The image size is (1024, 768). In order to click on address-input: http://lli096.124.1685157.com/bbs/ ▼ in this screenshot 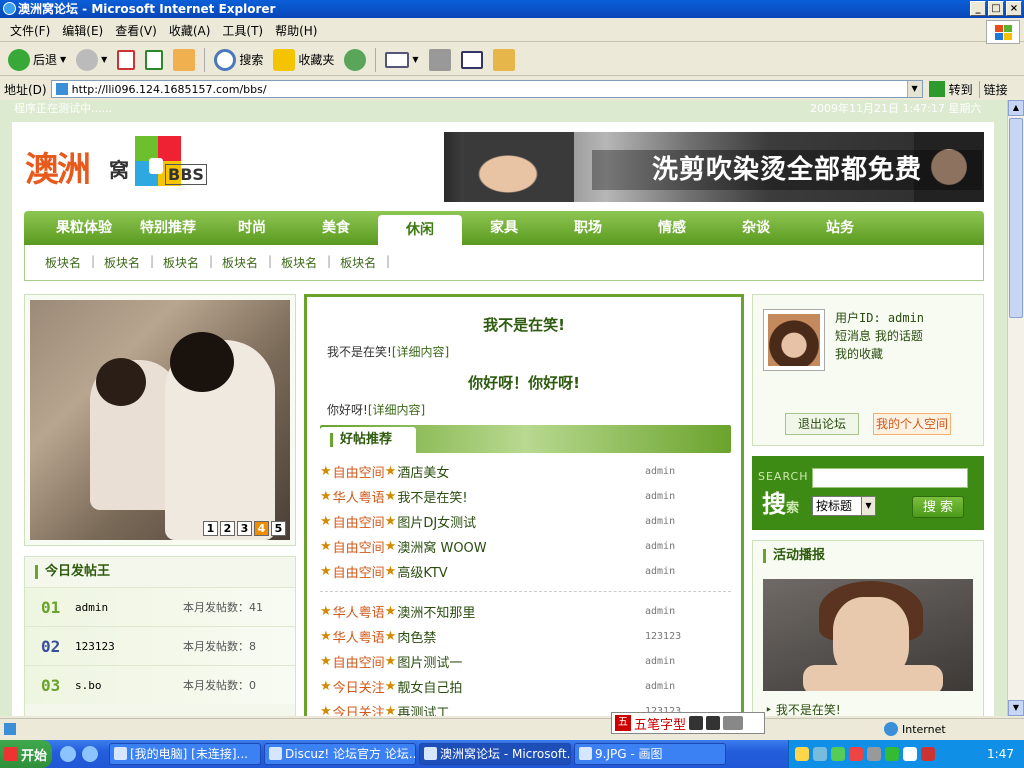, I will do `click(486, 89)`.